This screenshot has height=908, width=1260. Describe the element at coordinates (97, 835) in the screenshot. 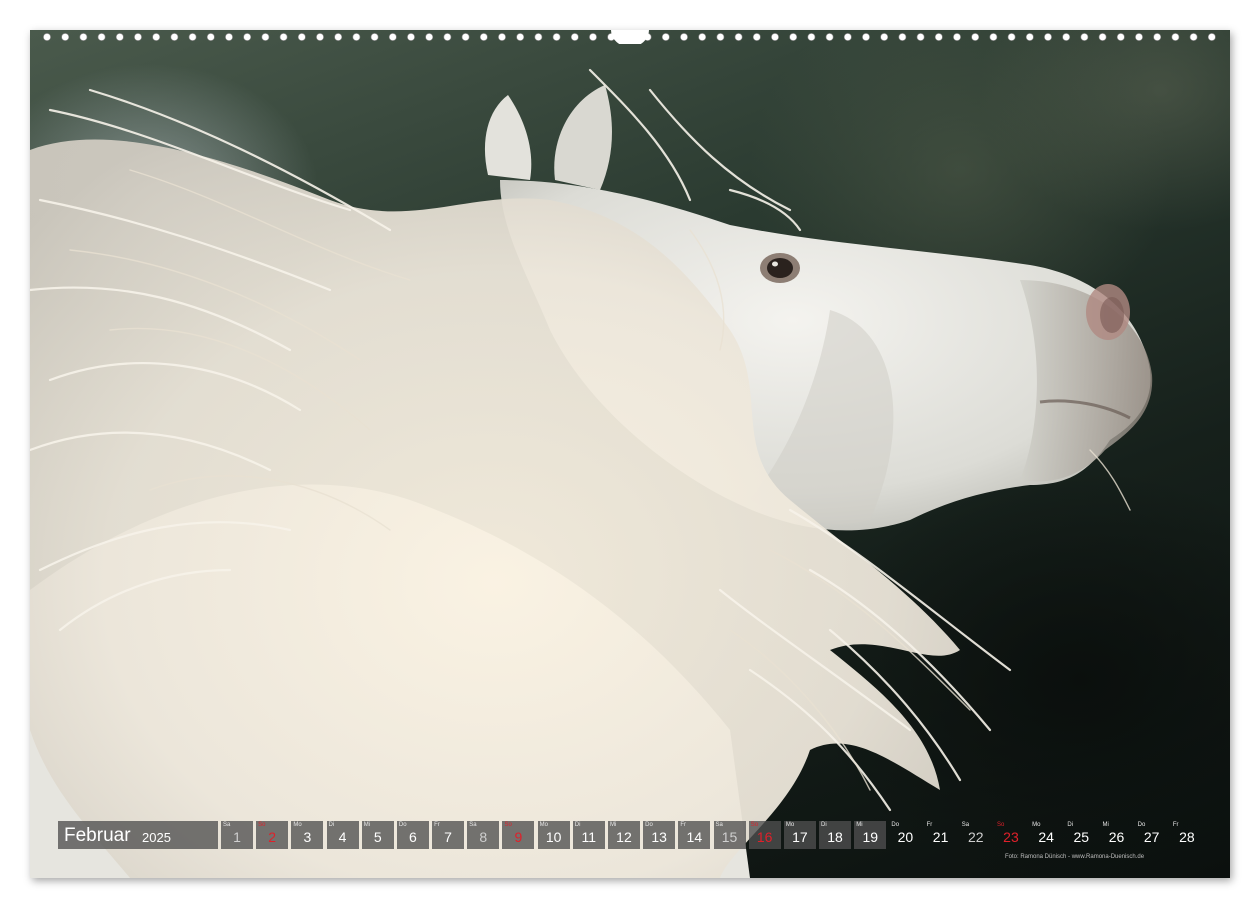

I see `month-name: Februar` at that location.